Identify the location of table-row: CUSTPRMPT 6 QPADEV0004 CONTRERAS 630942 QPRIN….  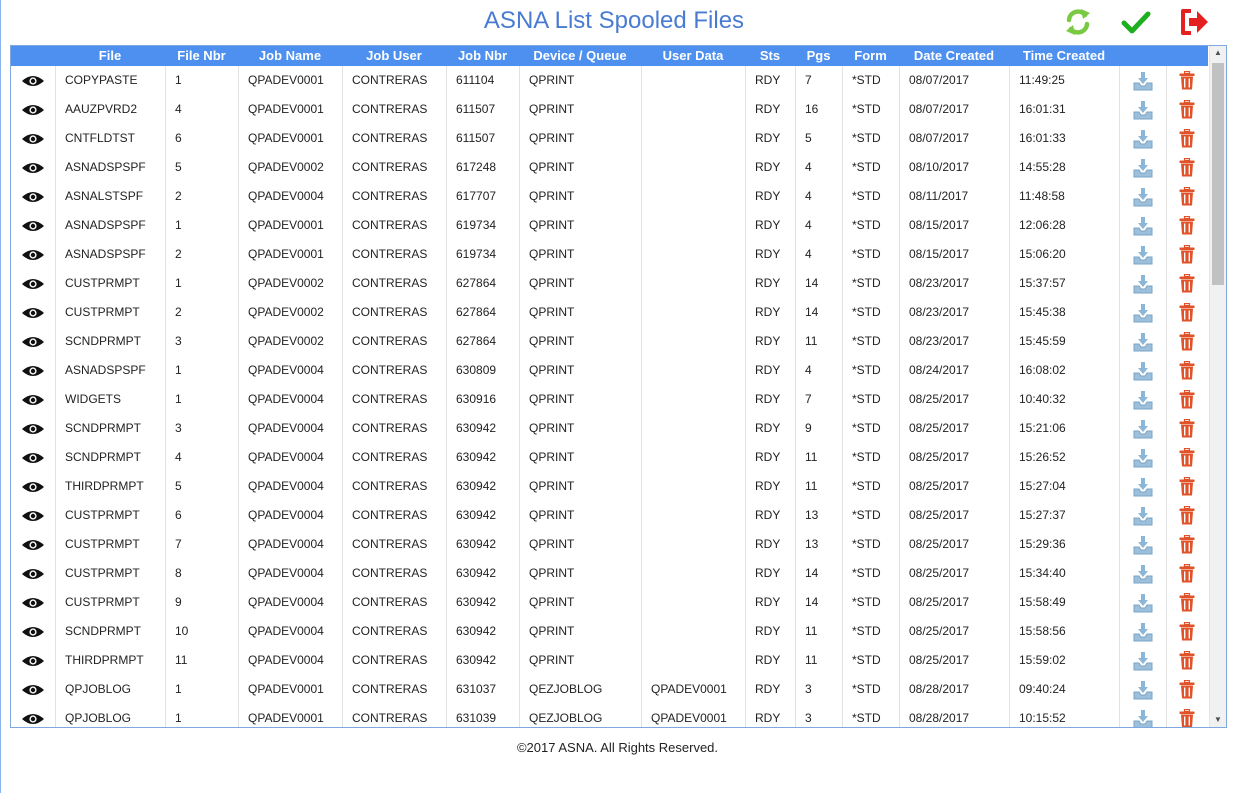
(609, 515).